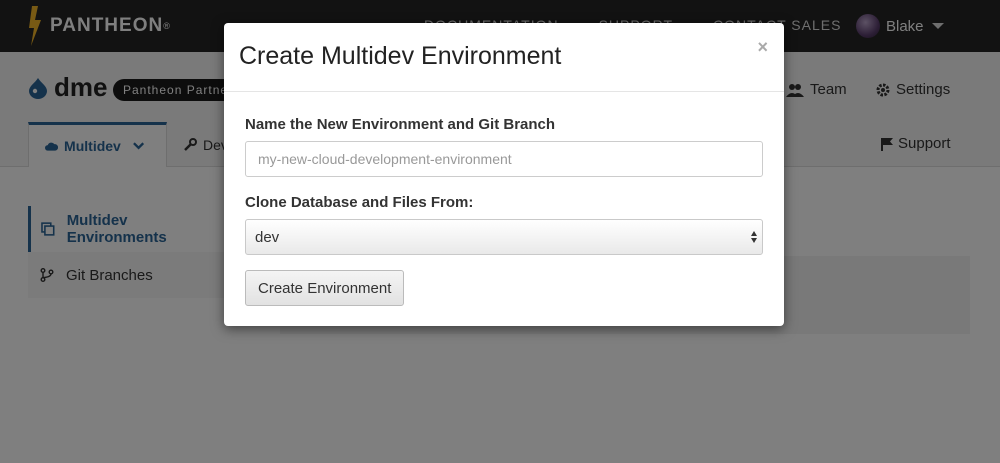 The height and width of the screenshot is (463, 1000). Describe the element at coordinates (762, 47) in the screenshot. I see `close-icon: ×` at that location.